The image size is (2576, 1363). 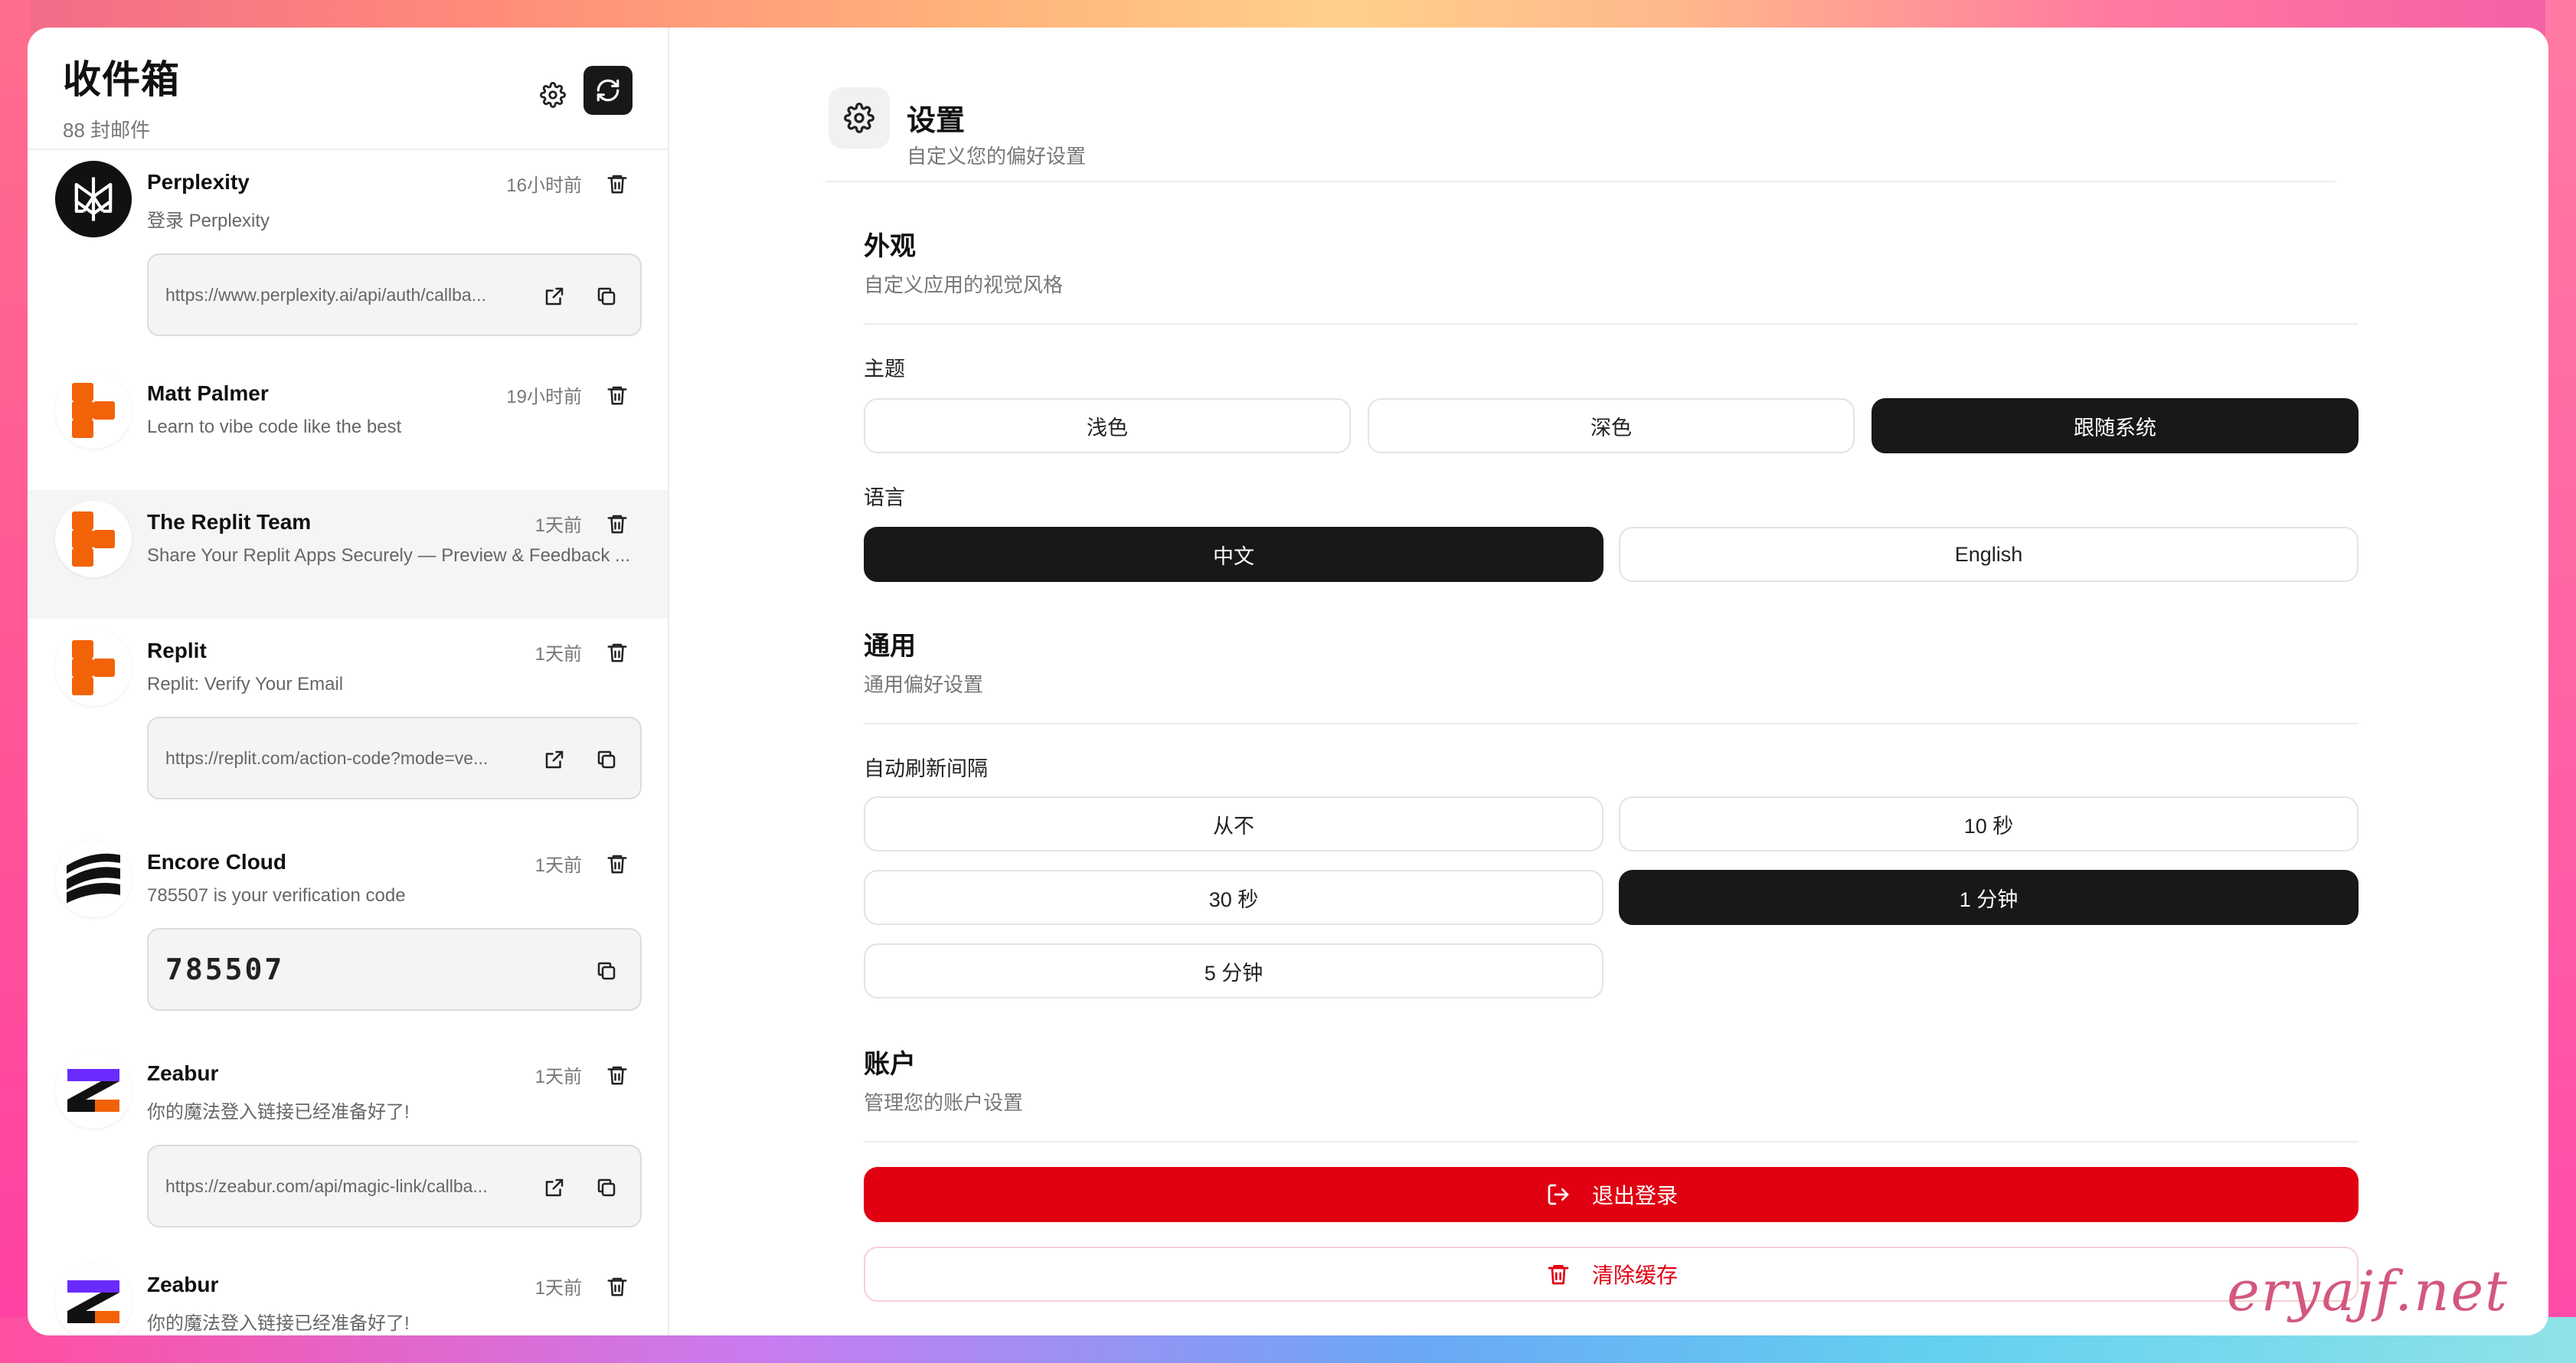 What do you see at coordinates (1107, 425) in the screenshot?
I see `theme-option-light: 浅色` at bounding box center [1107, 425].